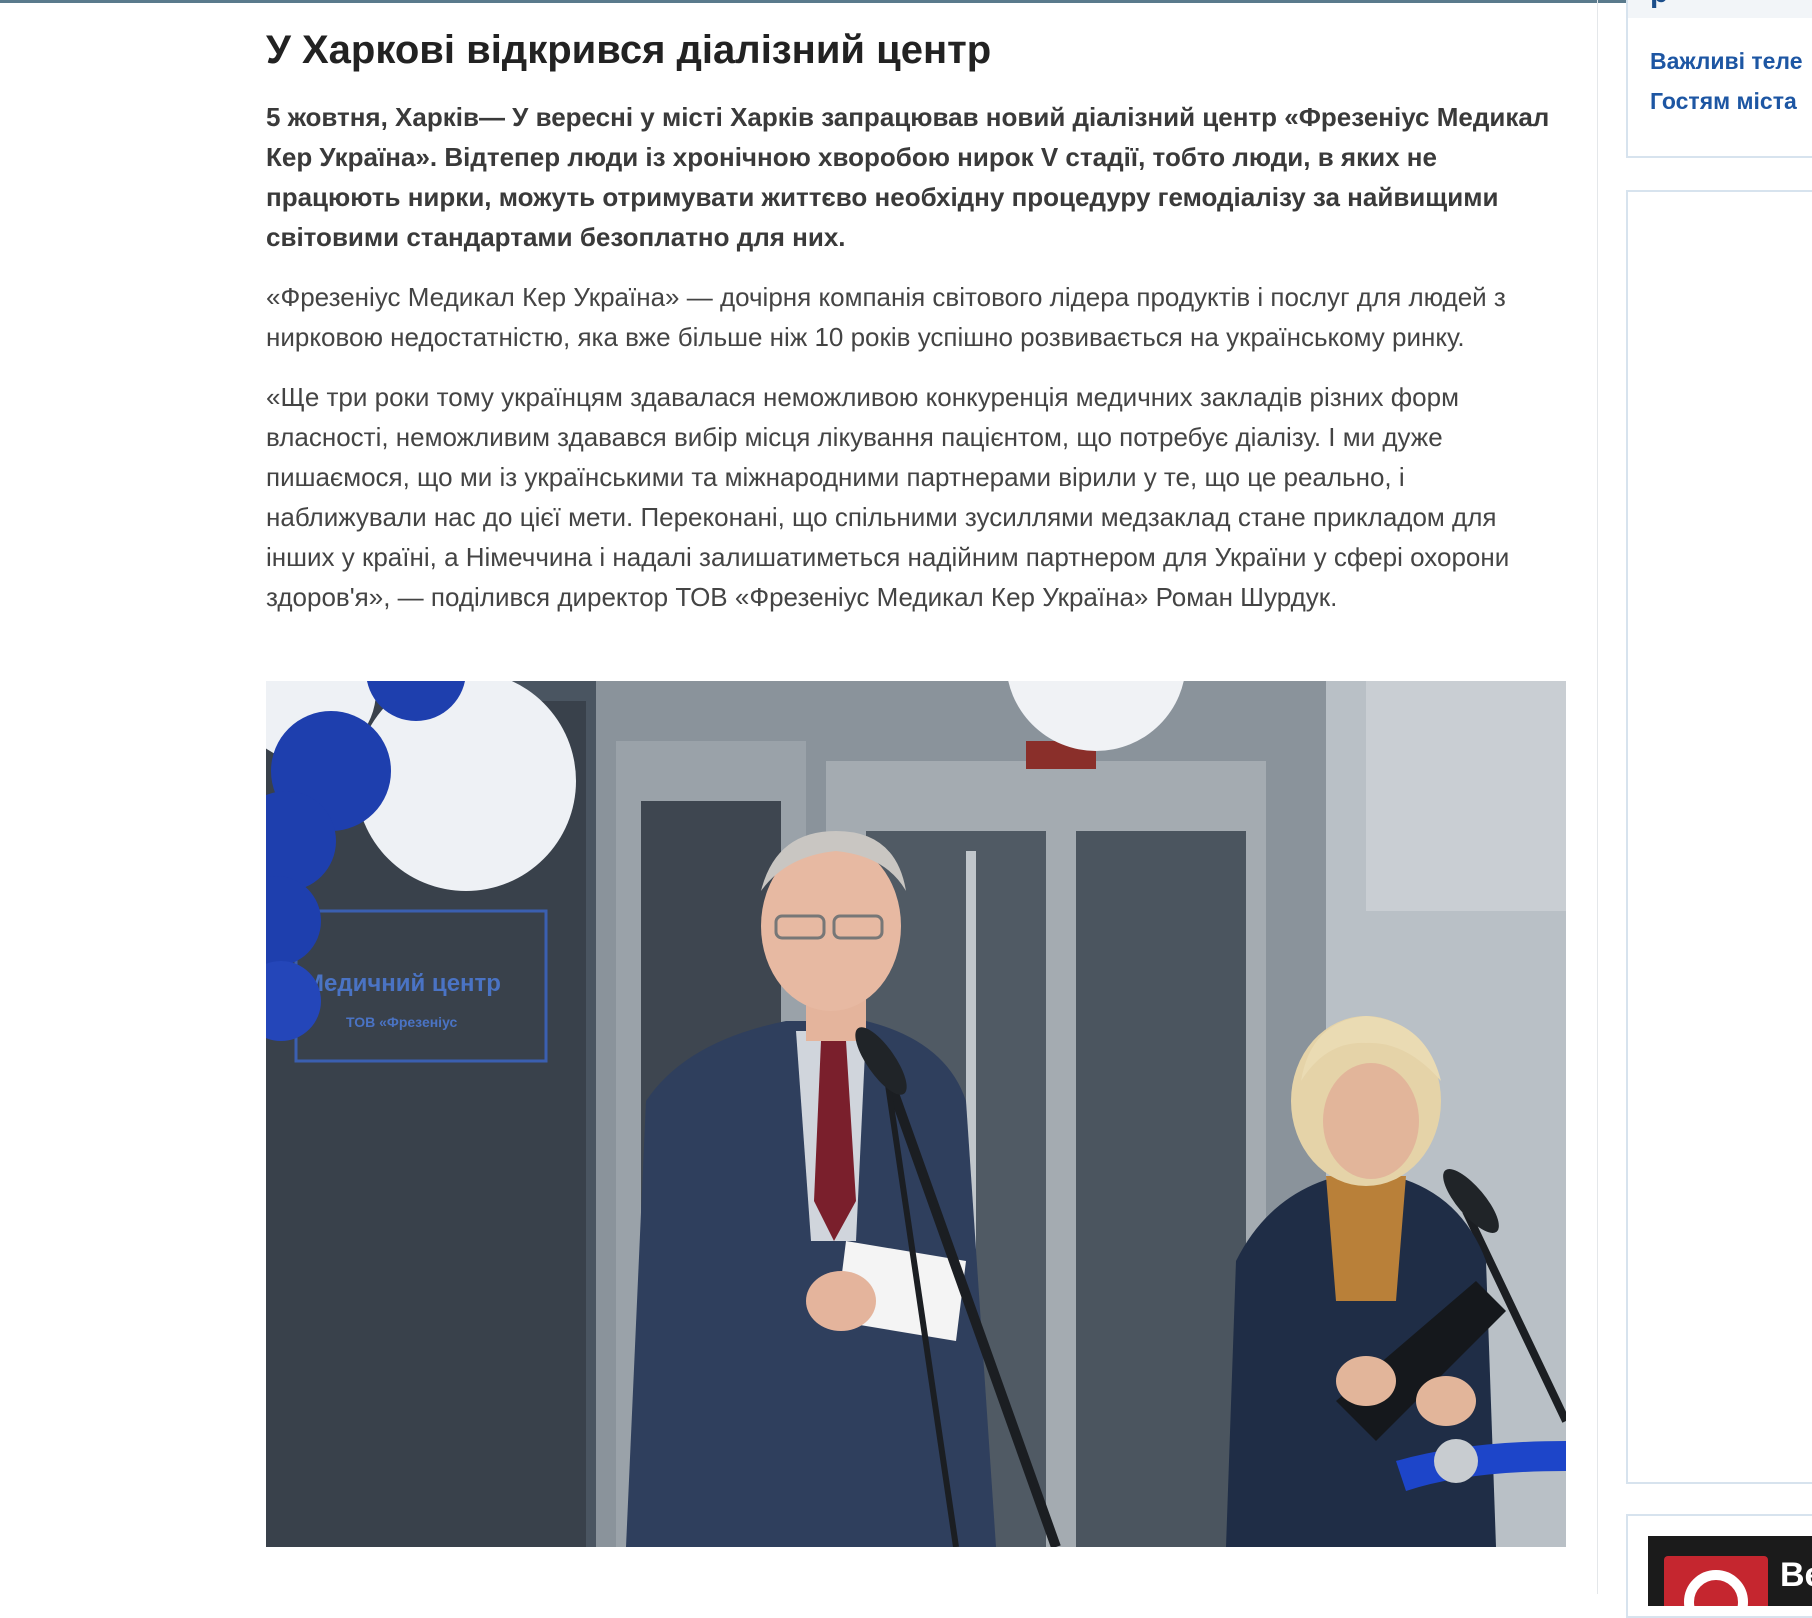 The image size is (1812, 1618). I want to click on sidebar-link-important-phones: Важливі теле, so click(1726, 61).